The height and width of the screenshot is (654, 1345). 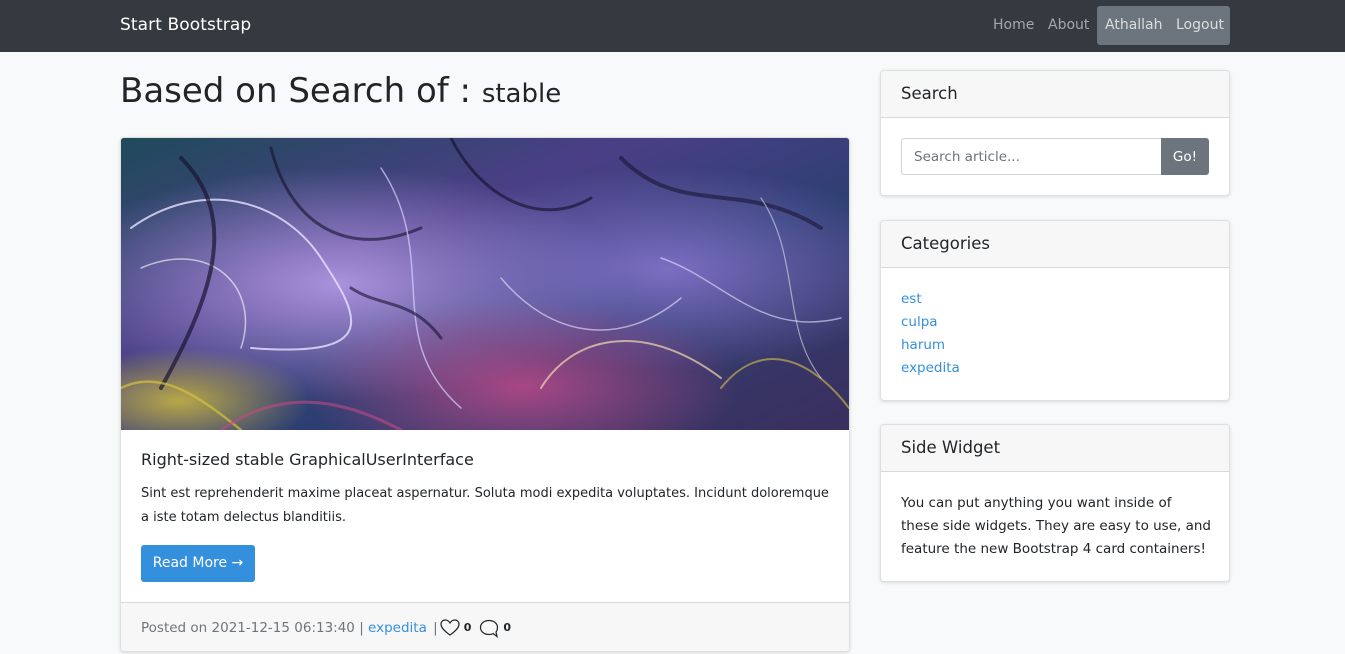 I want to click on heart-outline-icon, so click(x=450, y=628).